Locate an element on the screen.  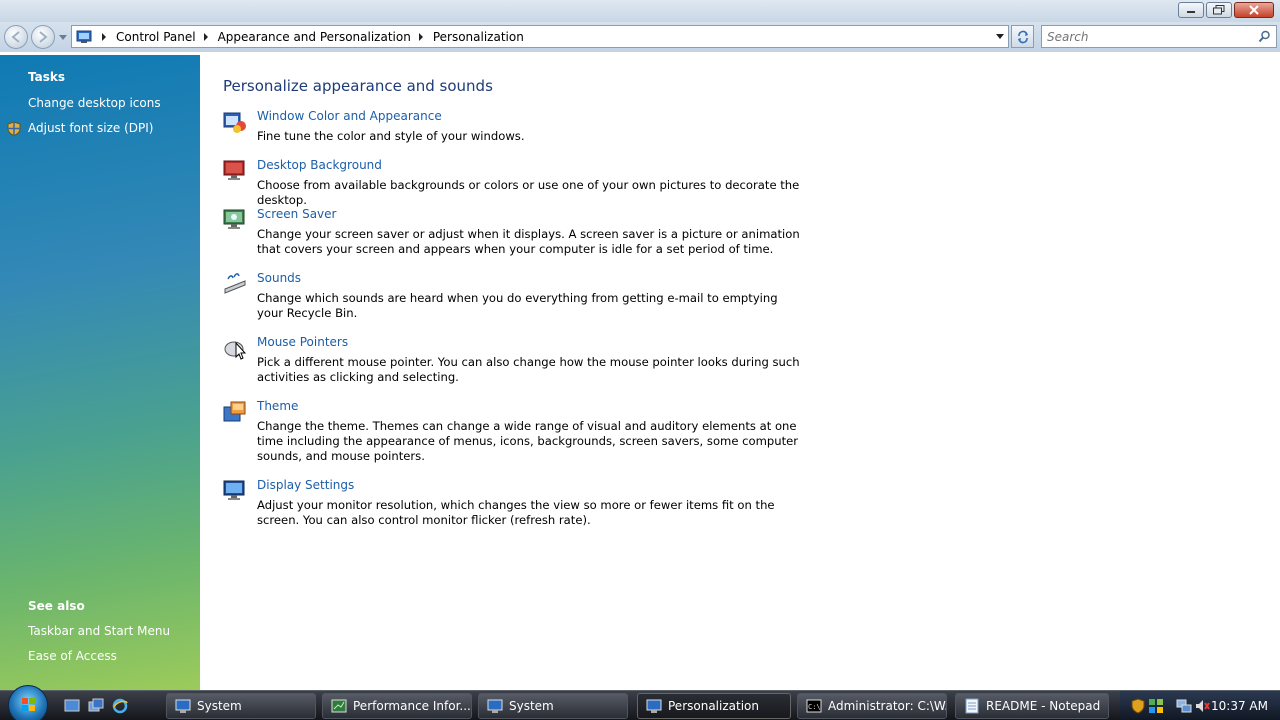
address-dropdown-icon is located at coordinates (1000, 36).